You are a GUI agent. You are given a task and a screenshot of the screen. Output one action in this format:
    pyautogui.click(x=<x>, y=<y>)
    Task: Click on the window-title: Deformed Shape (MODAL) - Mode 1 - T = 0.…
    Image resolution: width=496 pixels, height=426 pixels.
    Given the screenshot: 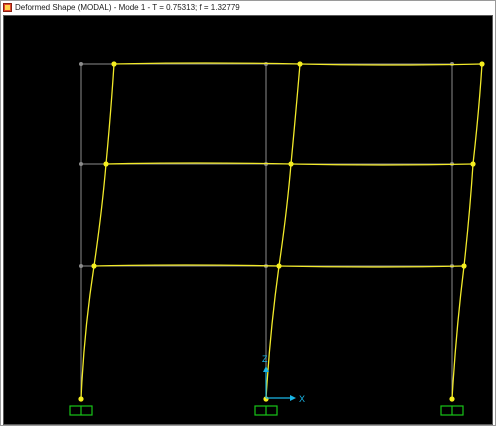 What is the action you would take?
    pyautogui.click(x=127, y=7)
    